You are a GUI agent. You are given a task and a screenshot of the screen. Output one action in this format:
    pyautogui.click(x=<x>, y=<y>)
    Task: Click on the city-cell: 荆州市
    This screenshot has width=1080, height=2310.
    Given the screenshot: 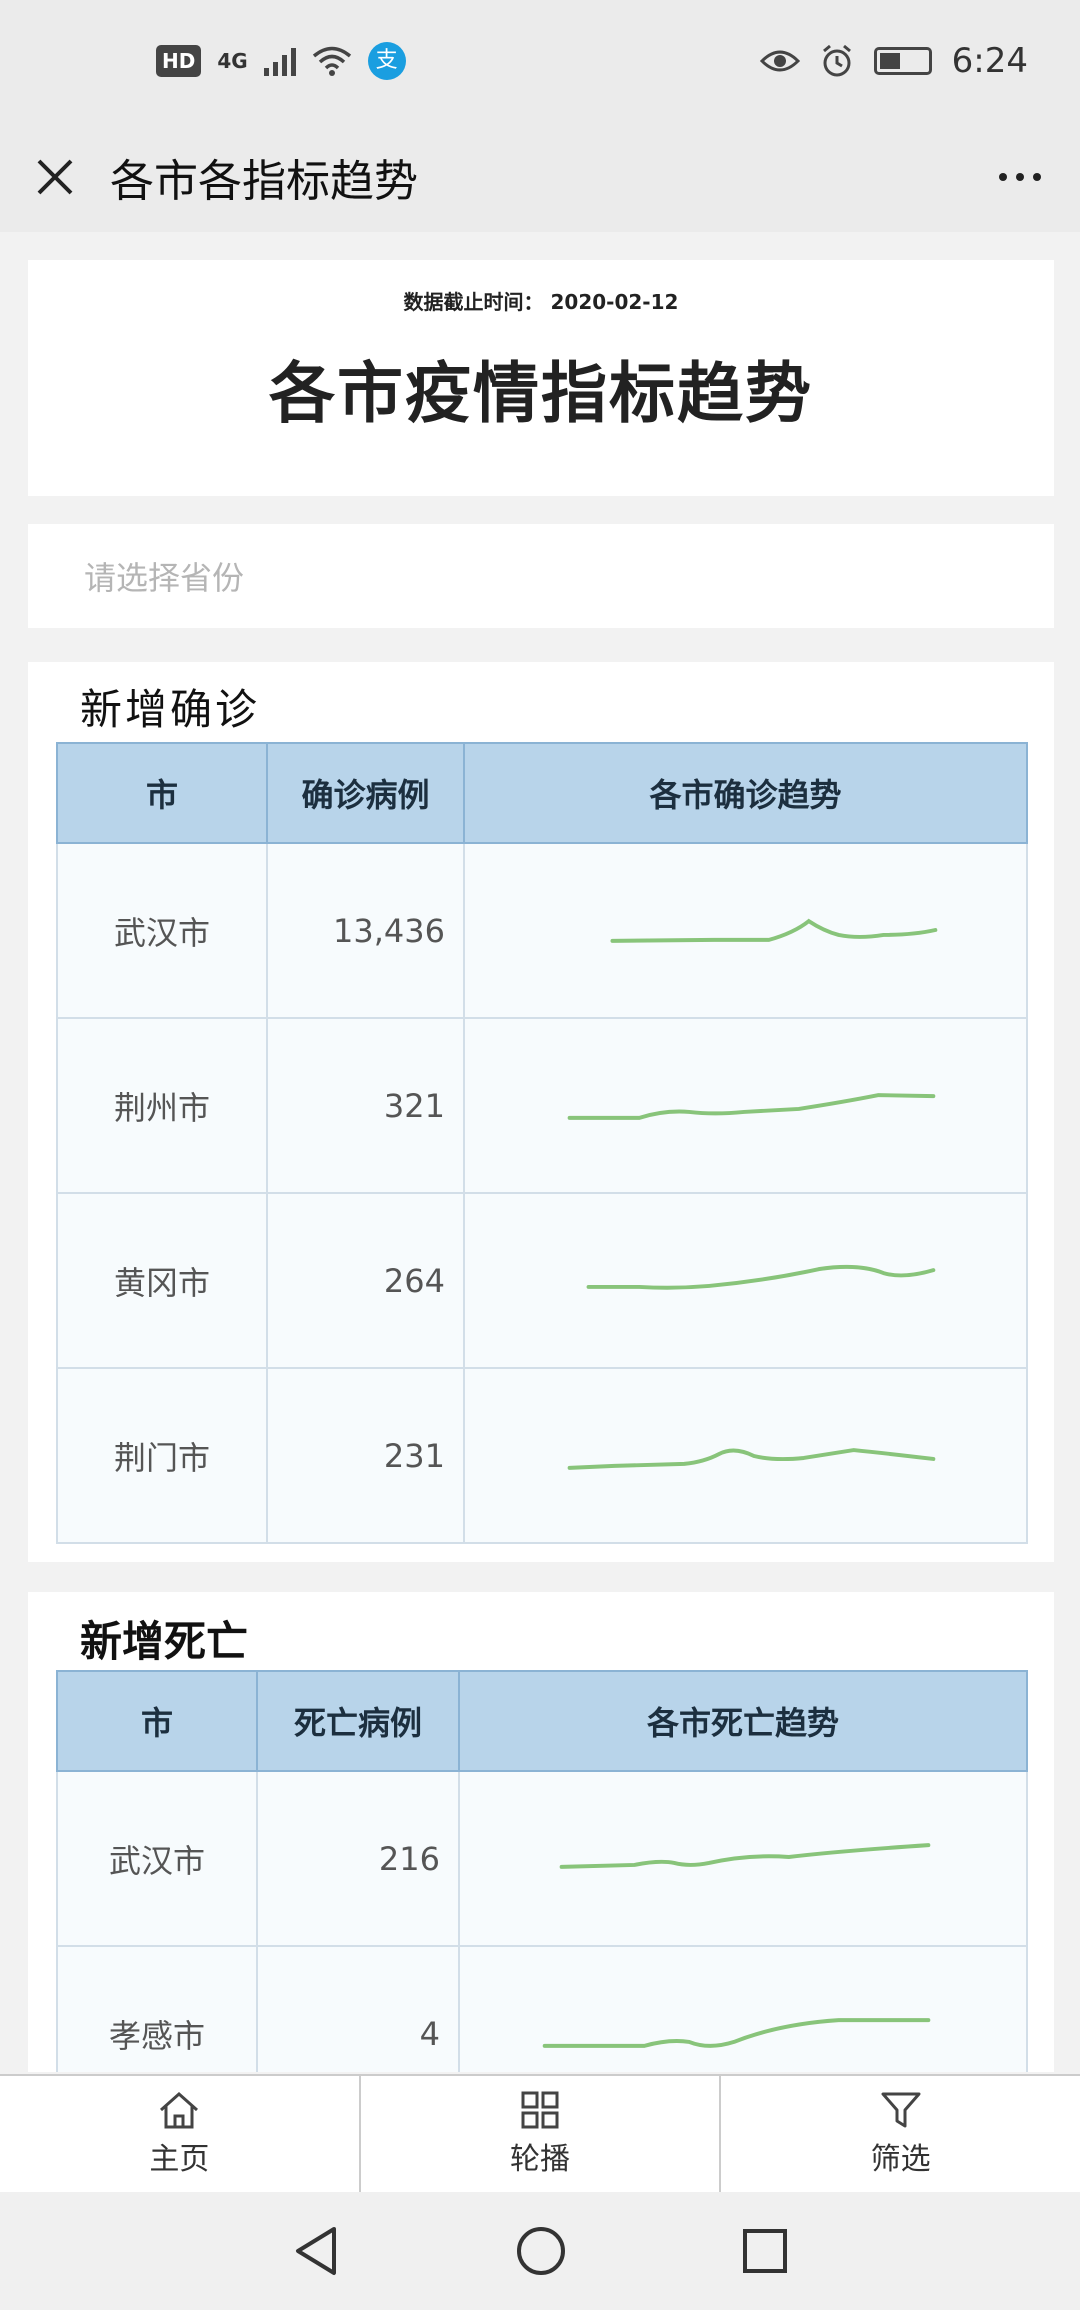 What is the action you would take?
    pyautogui.click(x=162, y=1105)
    